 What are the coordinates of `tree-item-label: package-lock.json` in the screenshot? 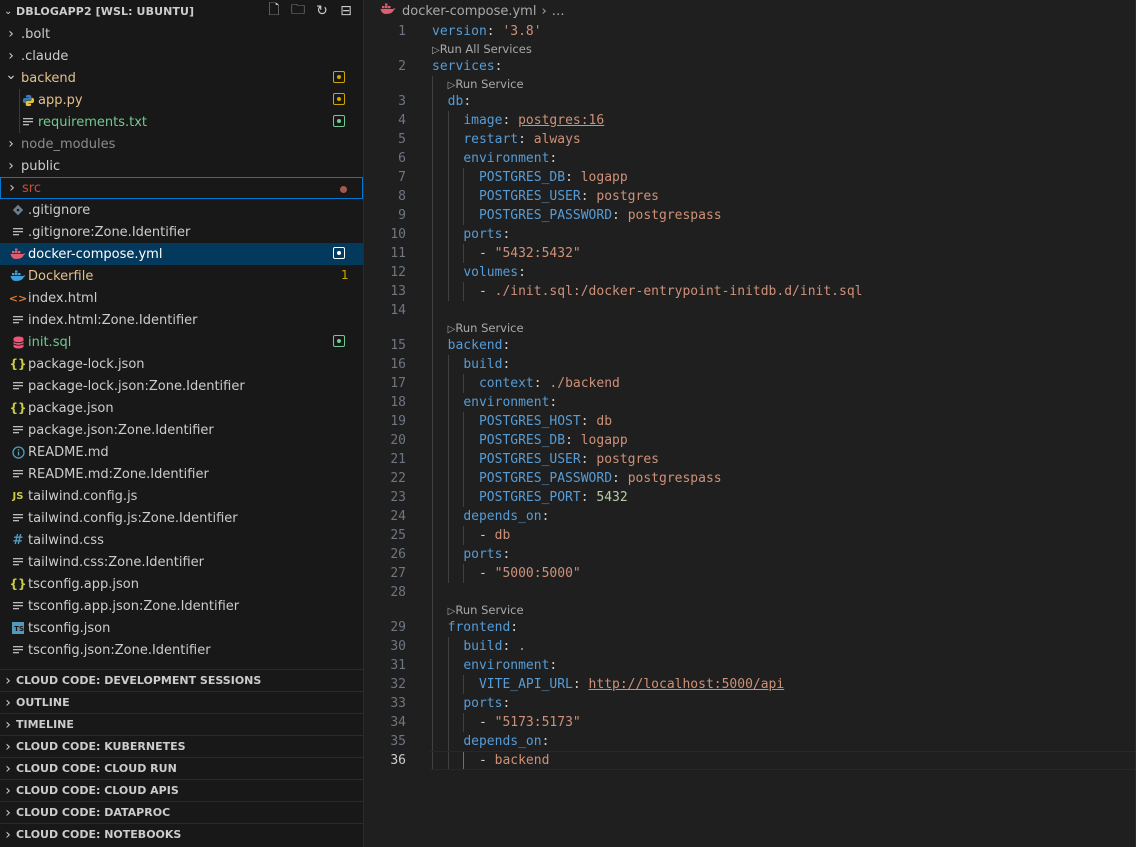 It's located at (86, 364).